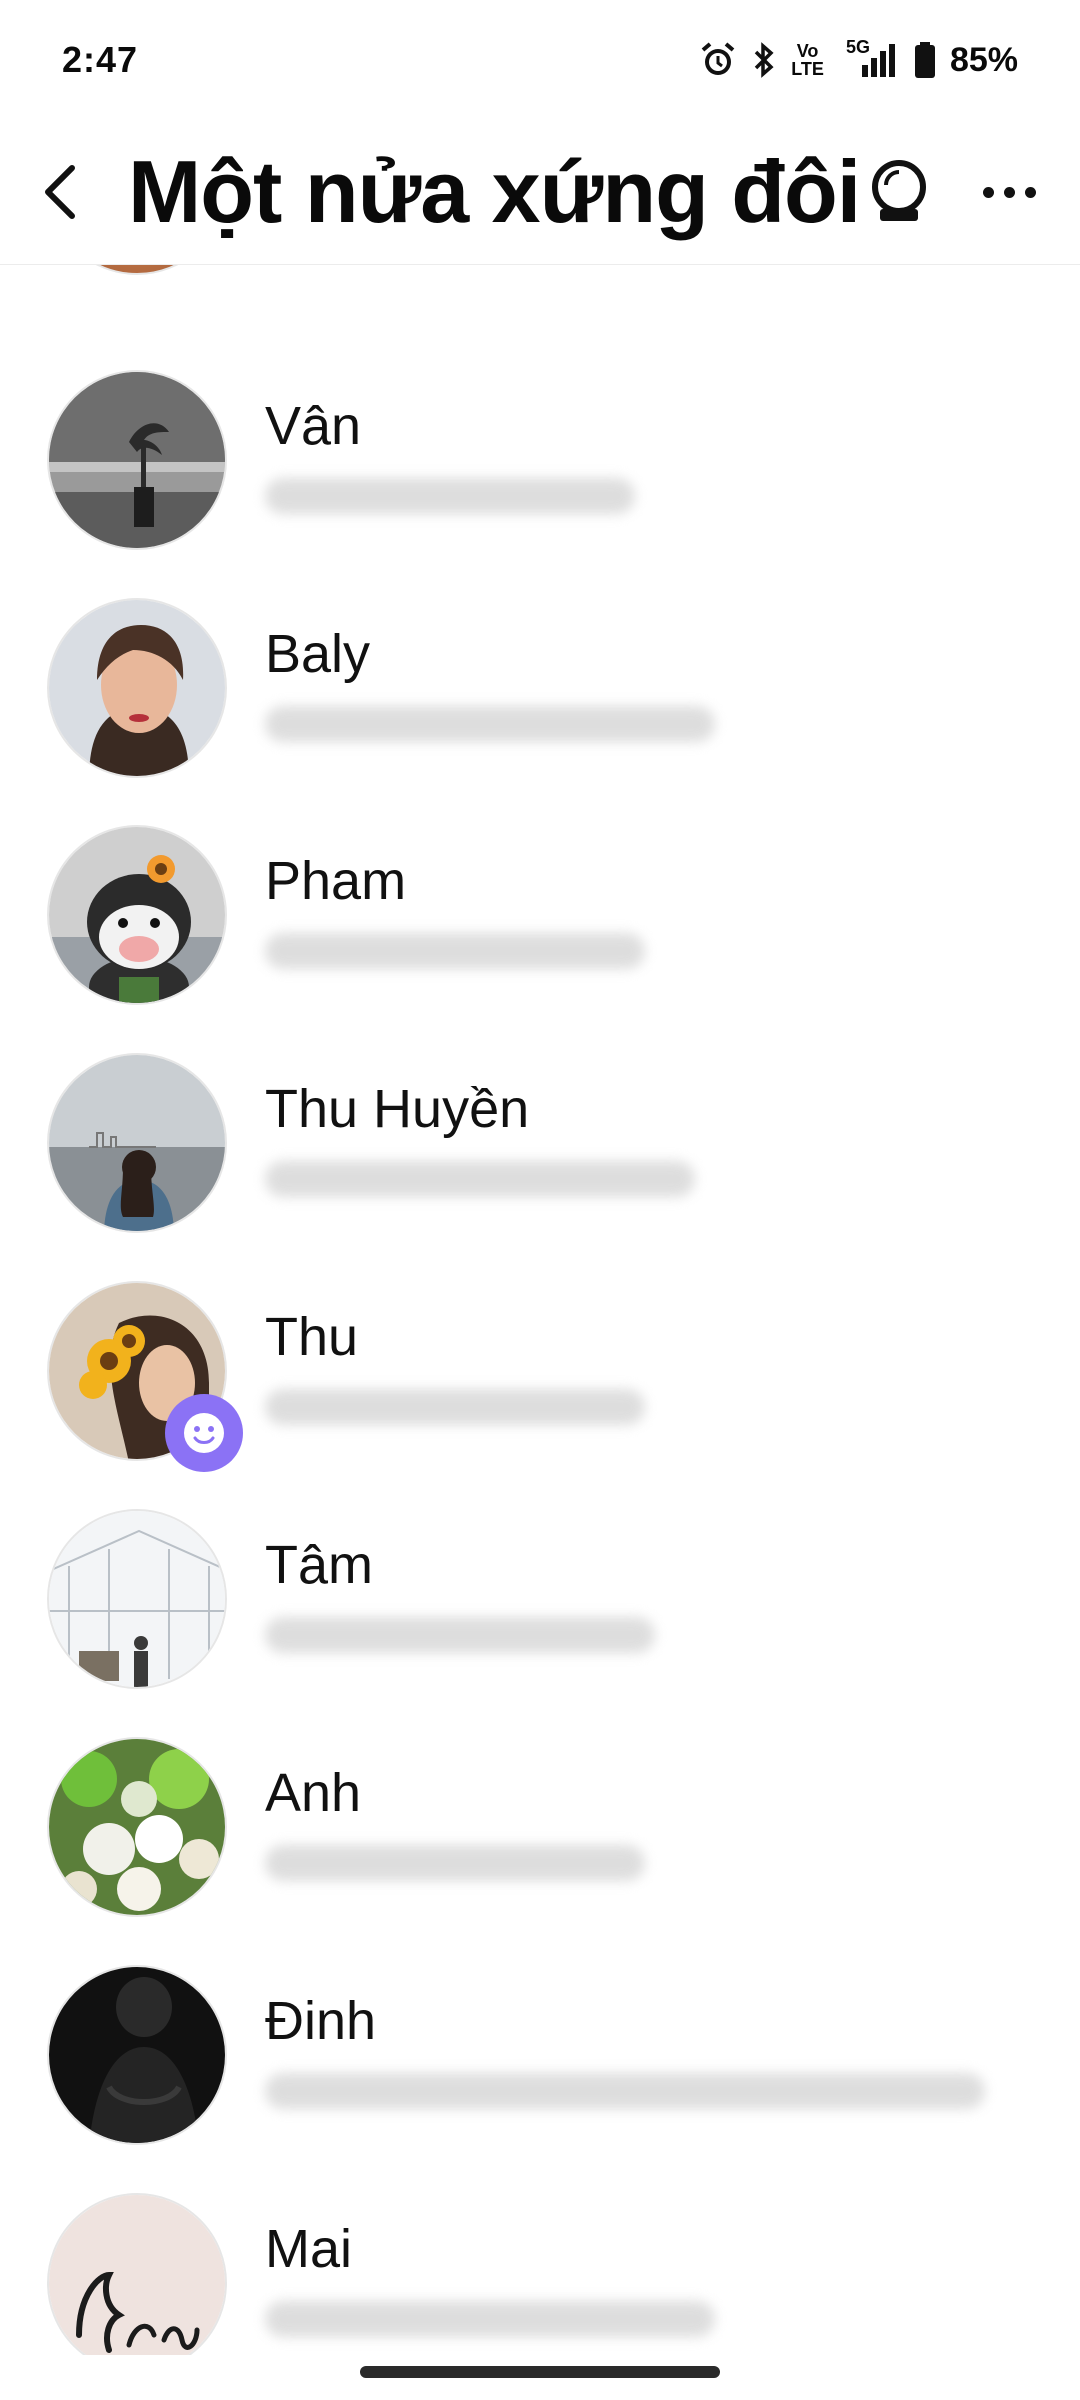  What do you see at coordinates (336, 881) in the screenshot?
I see `contact-name: Pham` at bounding box center [336, 881].